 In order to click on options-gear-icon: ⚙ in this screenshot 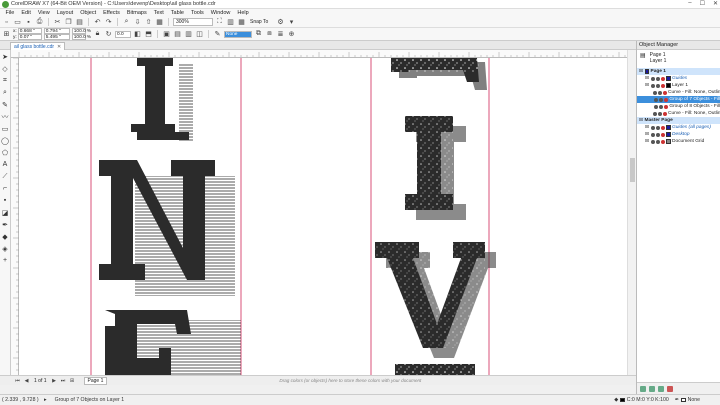, I will do `click(280, 22)`.